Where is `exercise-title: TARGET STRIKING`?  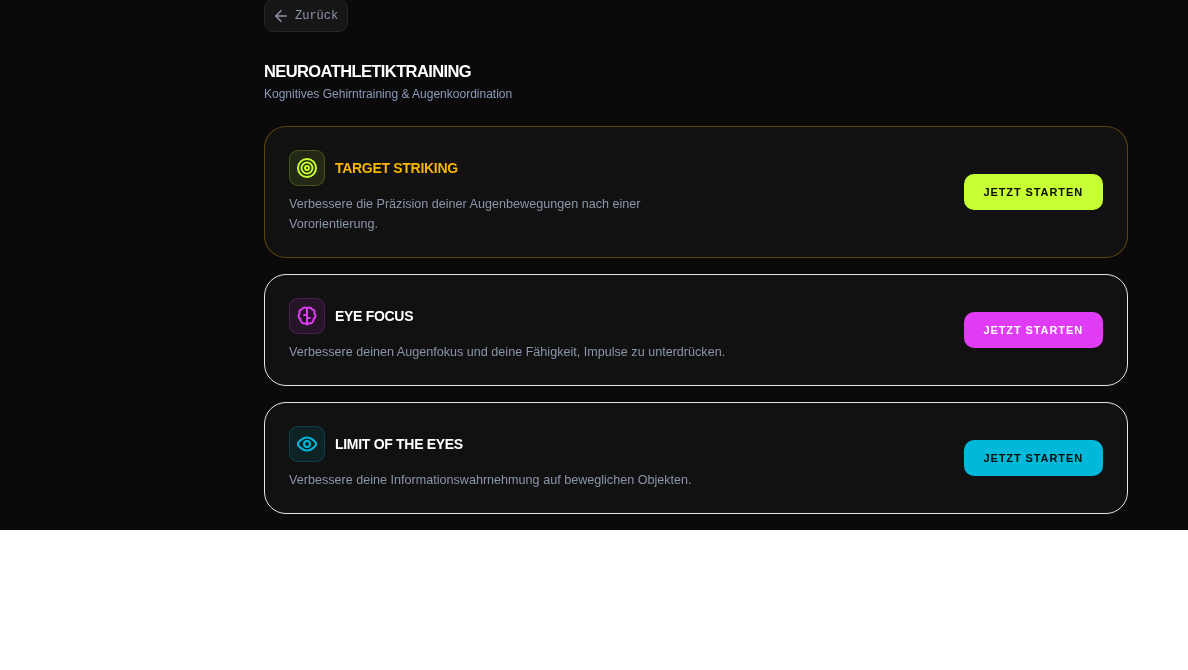 exercise-title: TARGET STRIKING is located at coordinates (396, 168).